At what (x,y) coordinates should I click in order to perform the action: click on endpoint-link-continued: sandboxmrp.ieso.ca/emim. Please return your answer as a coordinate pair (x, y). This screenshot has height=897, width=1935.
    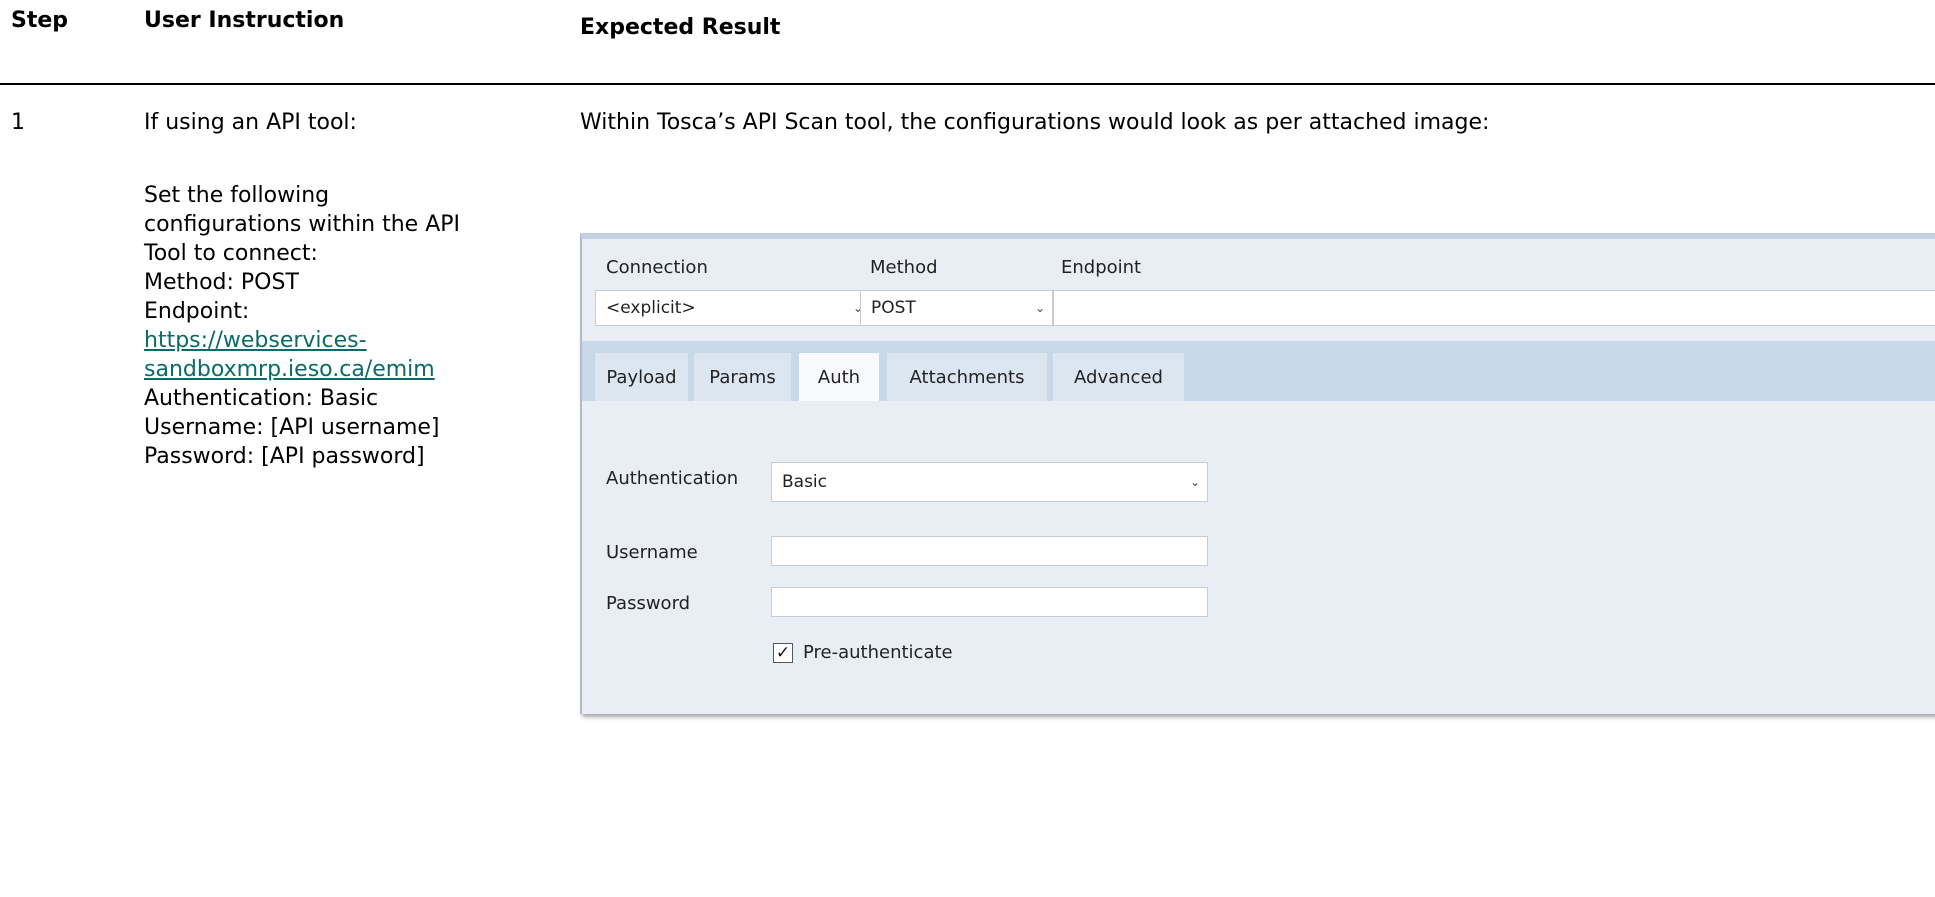
    Looking at the image, I should click on (289, 369).